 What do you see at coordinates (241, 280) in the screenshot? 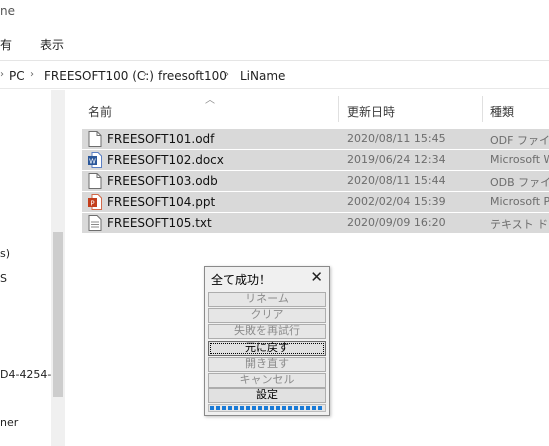
I see `dialog-title: 全て成功！` at bounding box center [241, 280].